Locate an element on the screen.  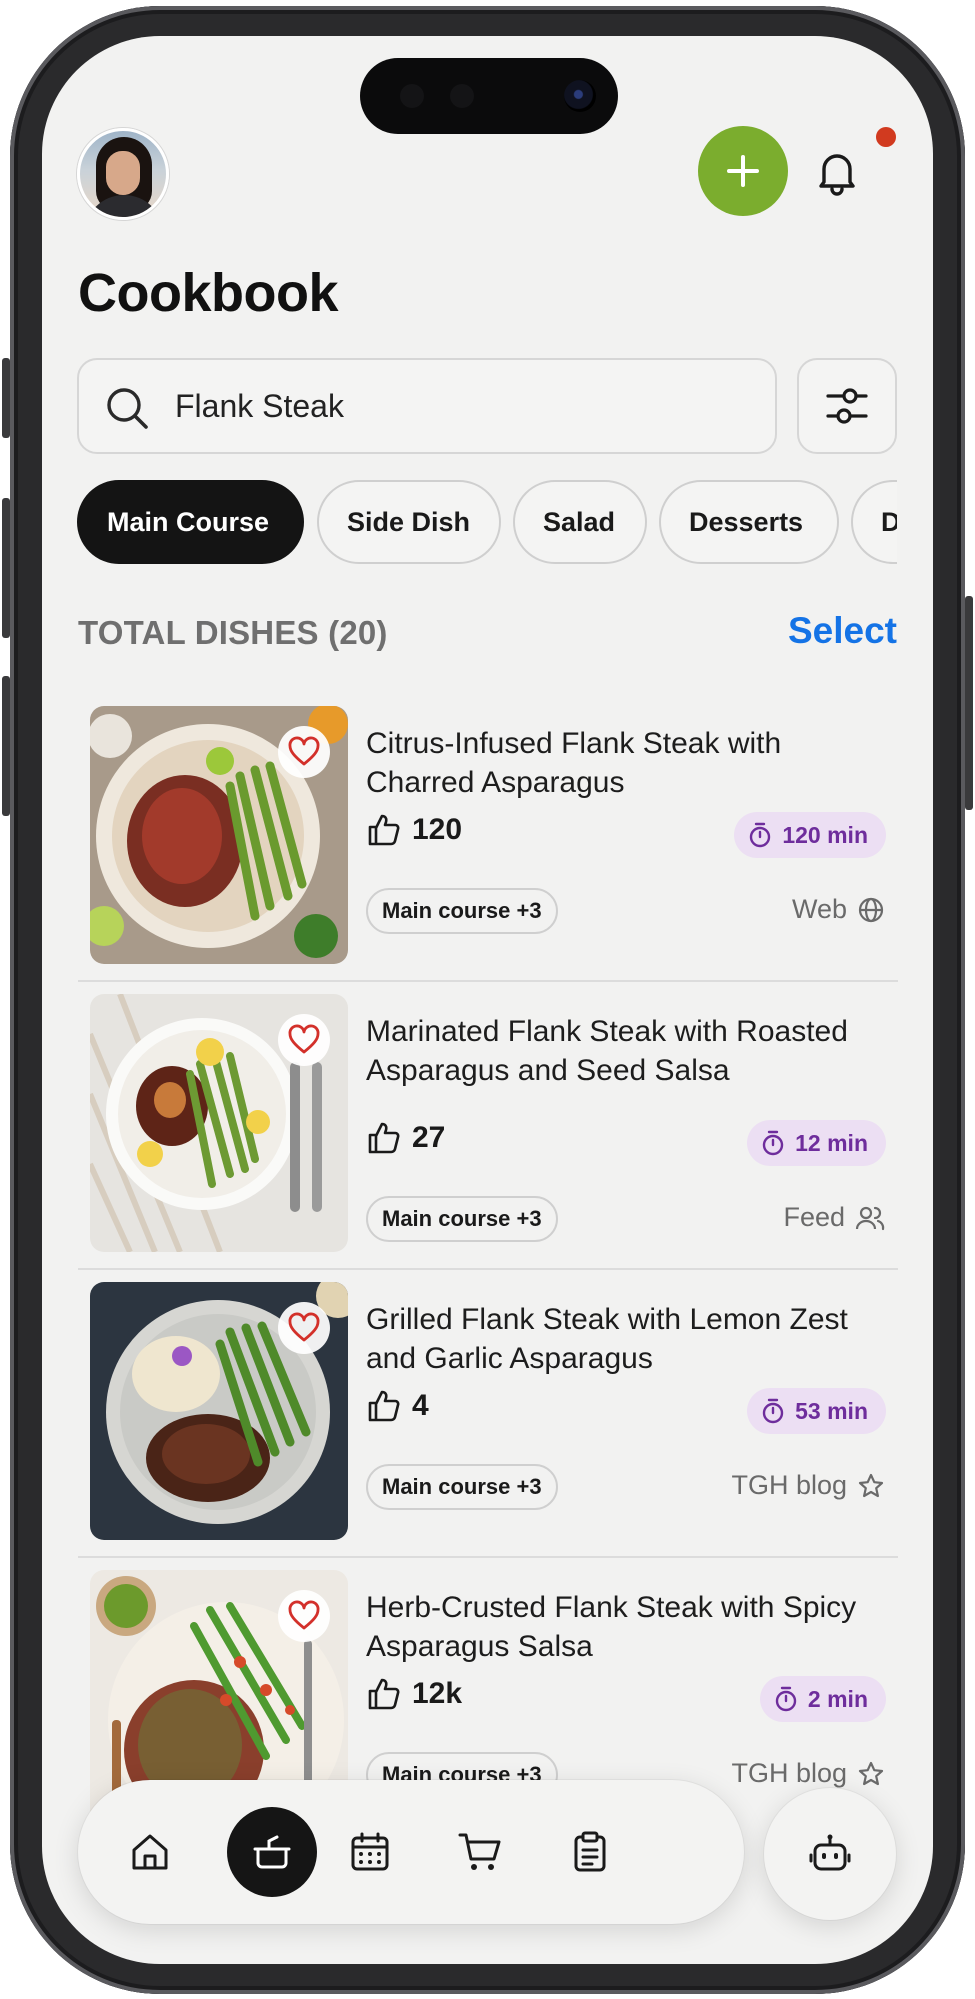
like-button: 12k is located at coordinates (414, 1694).